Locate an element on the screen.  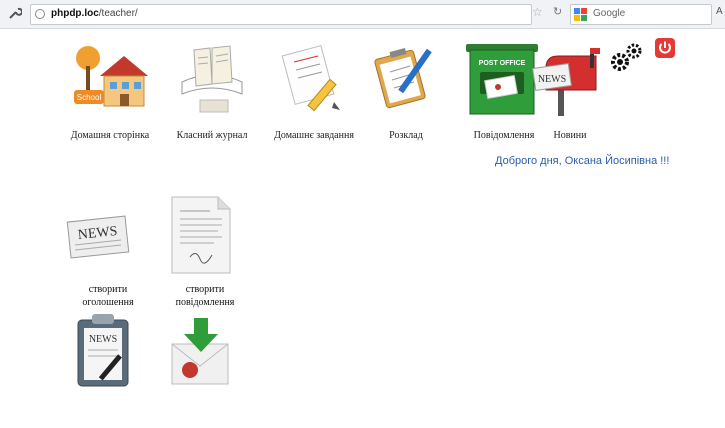
greeting-text: Доброго дня, Оксана Йосипівна !!! is located at coordinates (582, 161).